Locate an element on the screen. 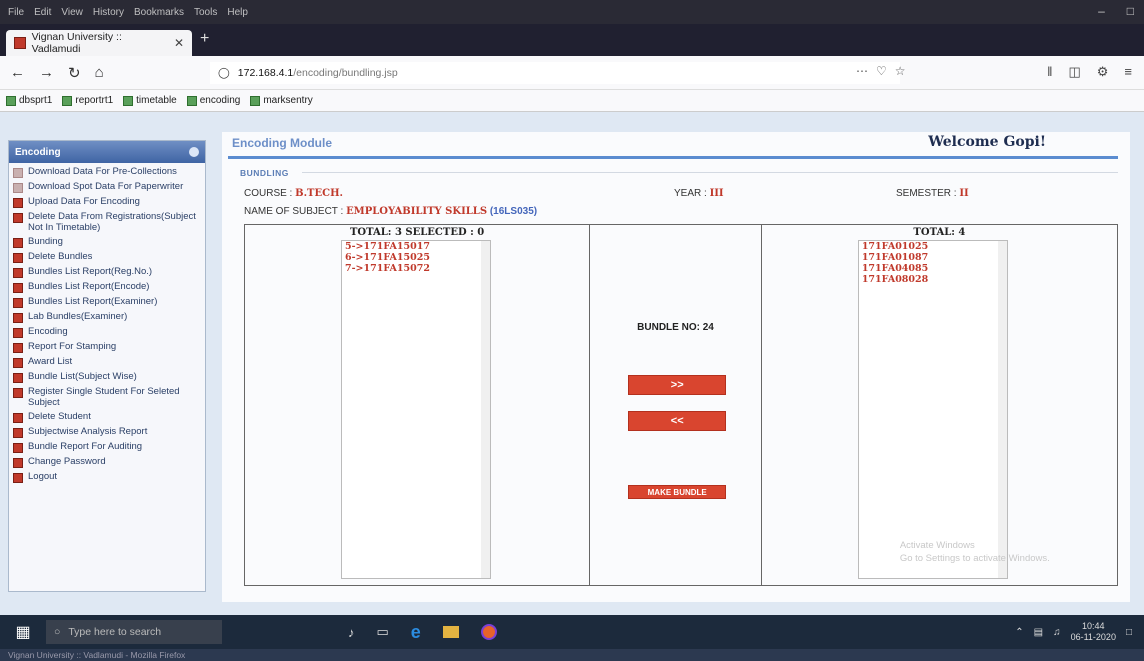  bookmark-marksentry: marksentry is located at coordinates (281, 100).